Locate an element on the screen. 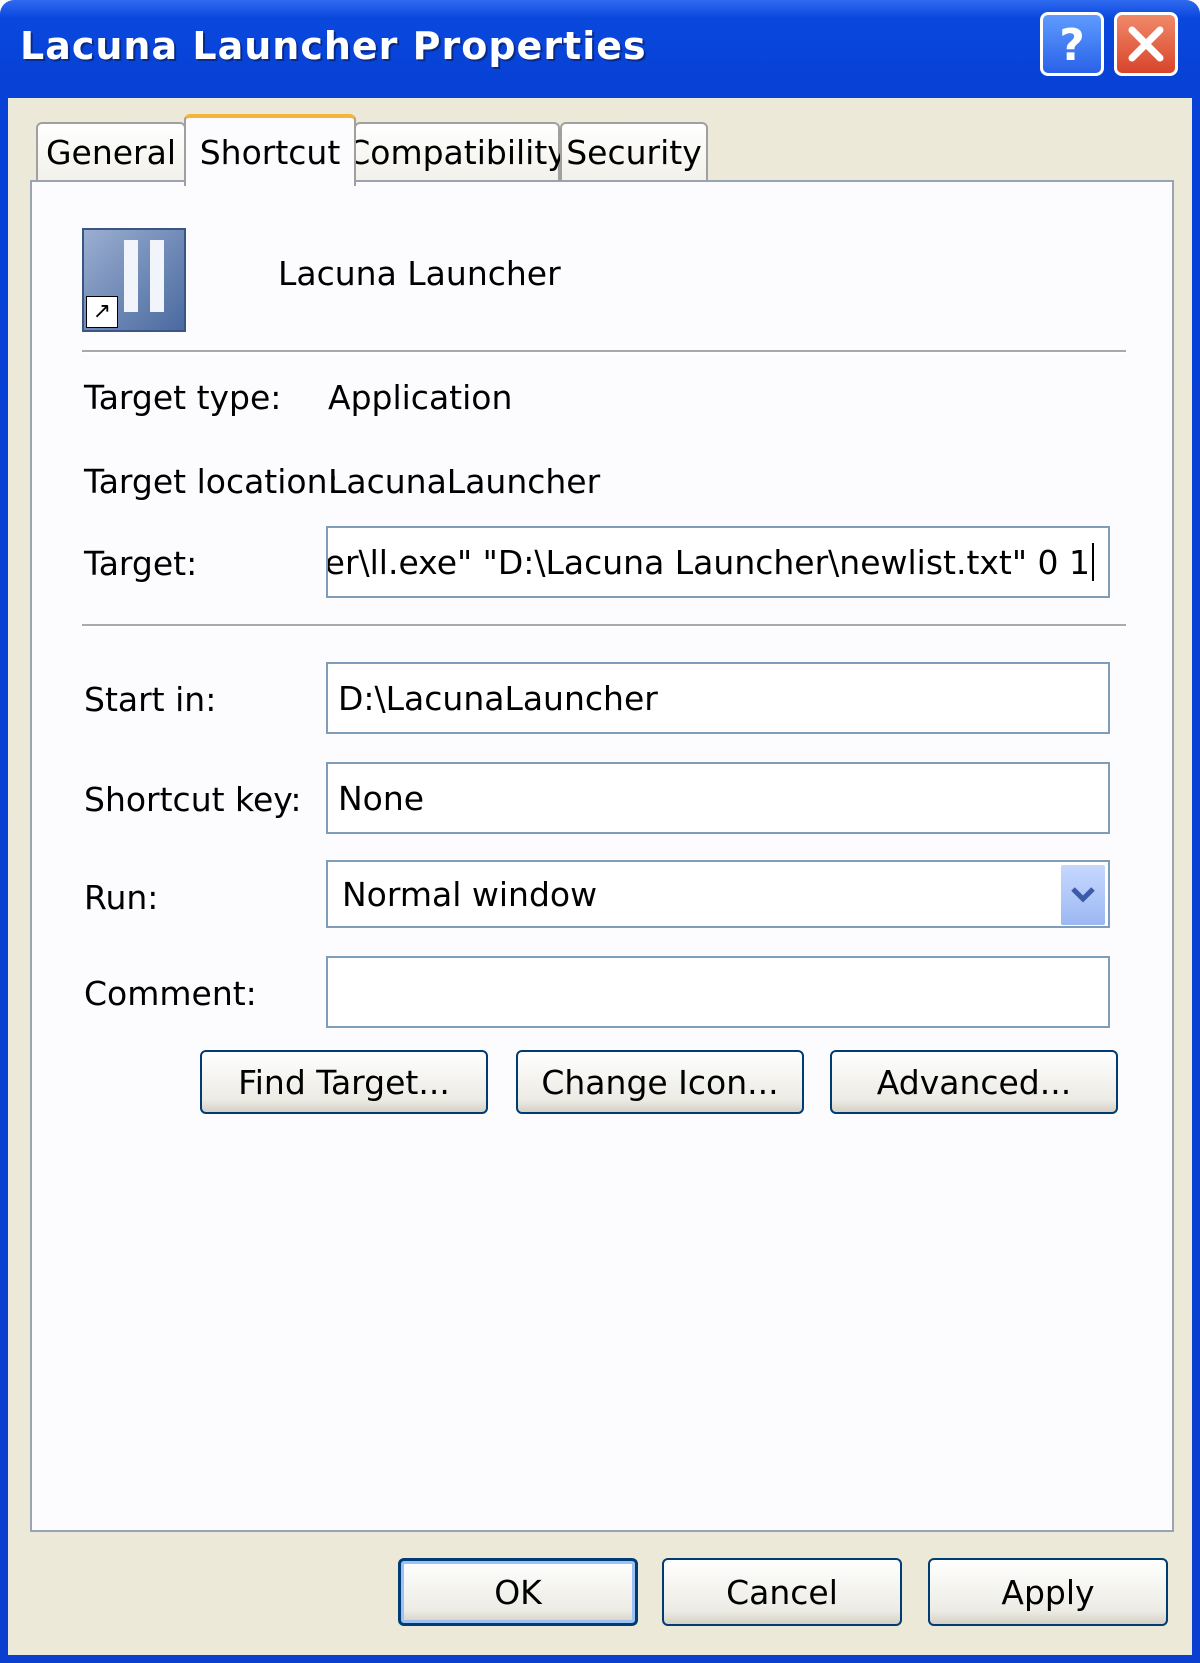 The image size is (1200, 1663). help-icon: ? is located at coordinates (1072, 44).